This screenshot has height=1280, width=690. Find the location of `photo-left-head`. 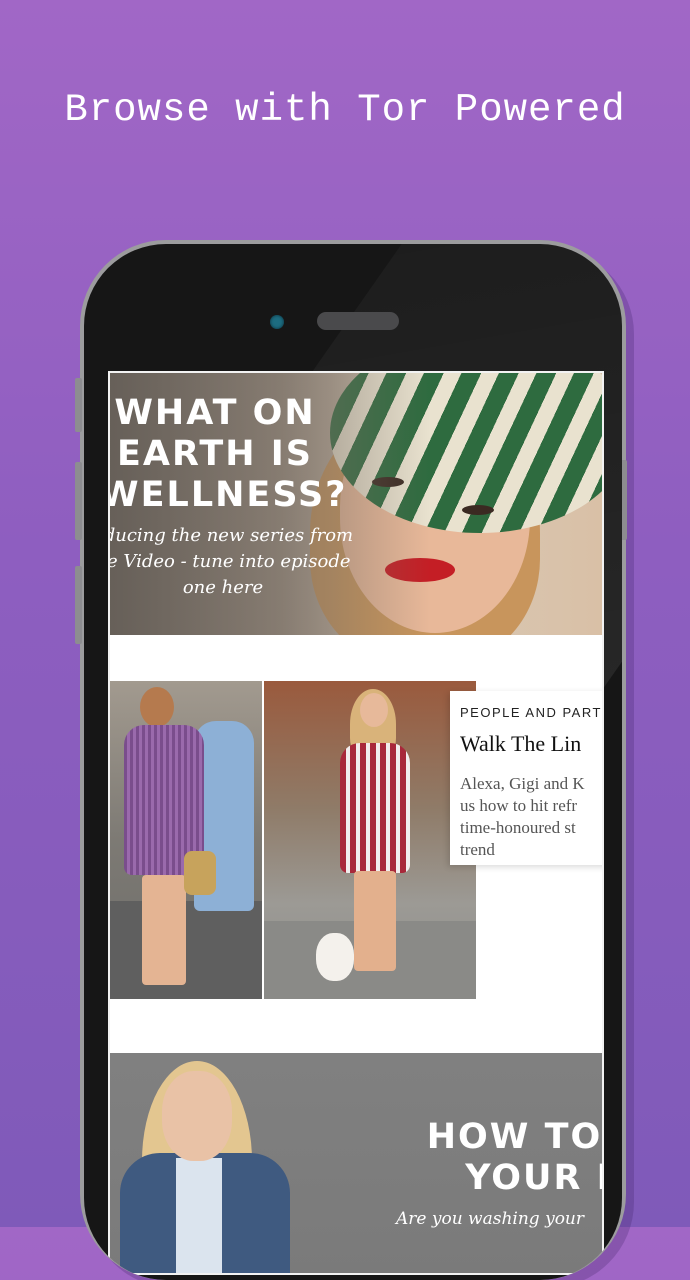

photo-left-head is located at coordinates (157, 707).